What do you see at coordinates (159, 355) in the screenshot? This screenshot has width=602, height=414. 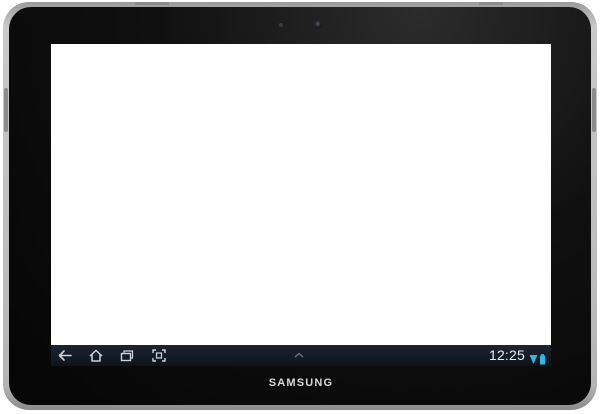 I see `screenshot-icon` at bounding box center [159, 355].